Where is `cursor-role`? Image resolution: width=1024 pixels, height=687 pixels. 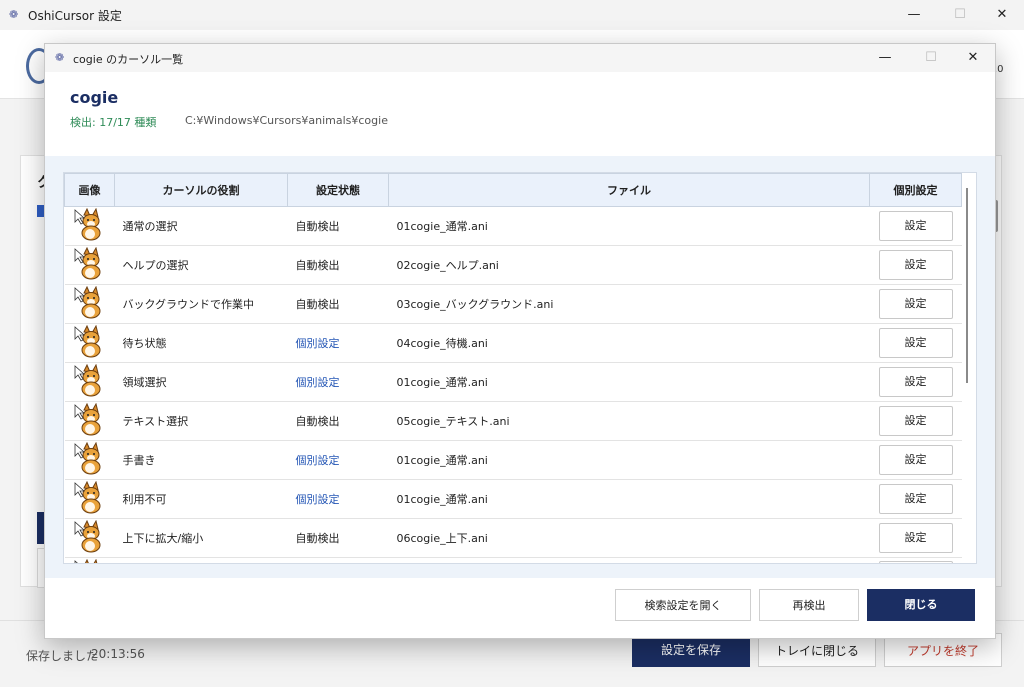 cursor-role is located at coordinates (201, 560).